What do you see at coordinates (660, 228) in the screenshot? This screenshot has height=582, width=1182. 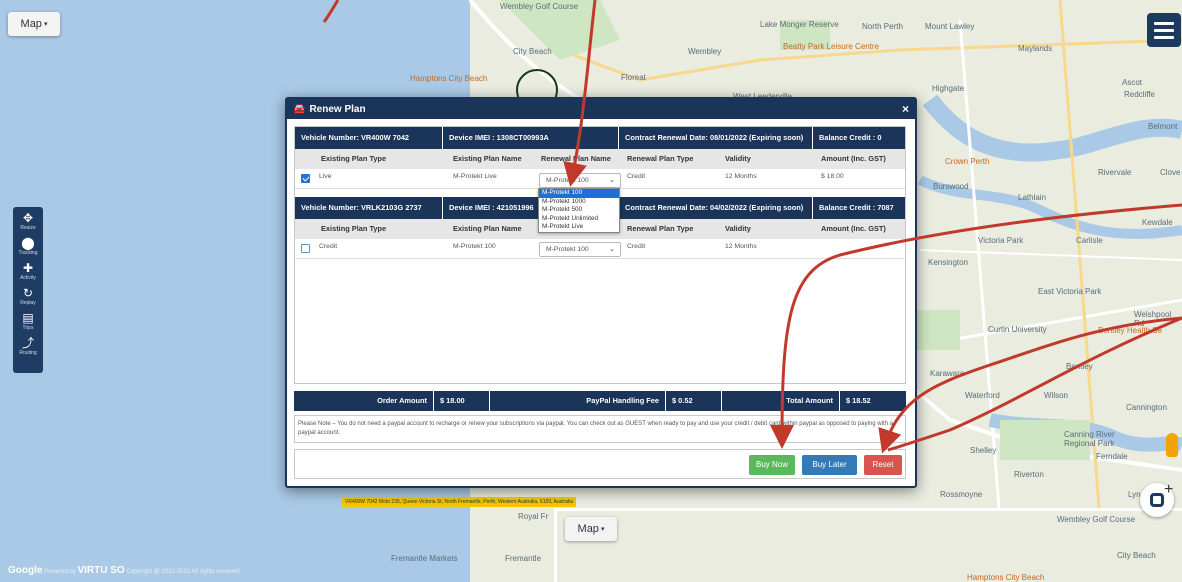 I see `col-renewal-type: Renewal Plan Type` at bounding box center [660, 228].